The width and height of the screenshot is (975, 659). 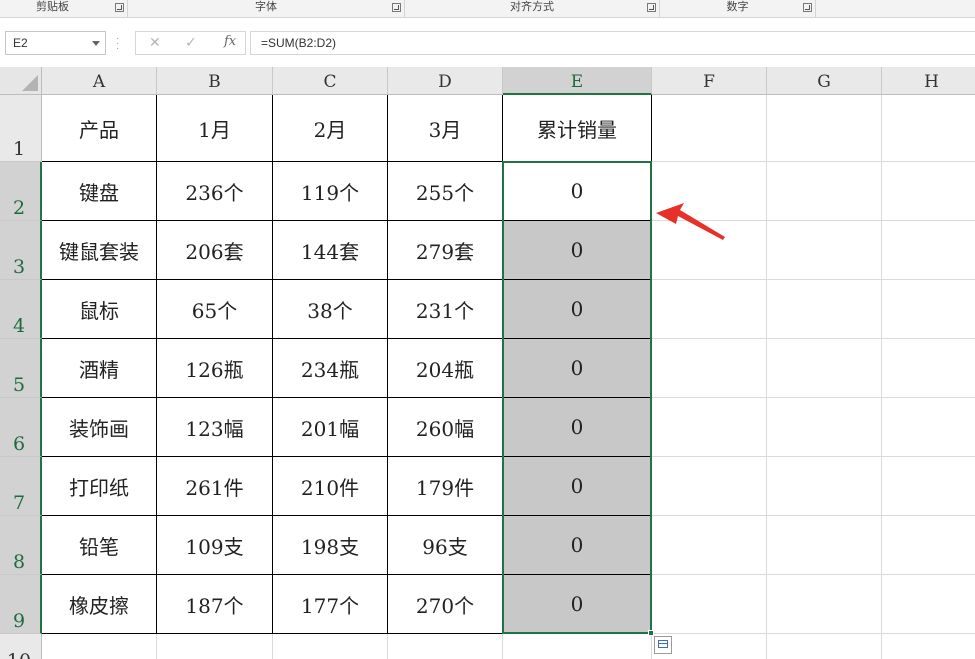 What do you see at coordinates (928, 81) in the screenshot?
I see `column-header-h: H` at bounding box center [928, 81].